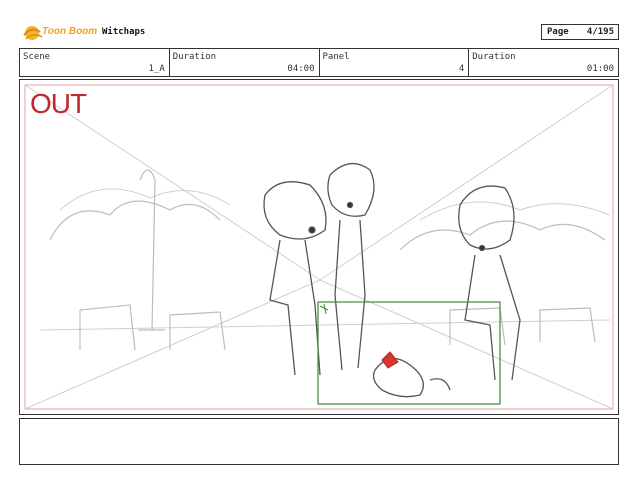  Describe the element at coordinates (461, 69) in the screenshot. I see `panel-value: 4` at that location.